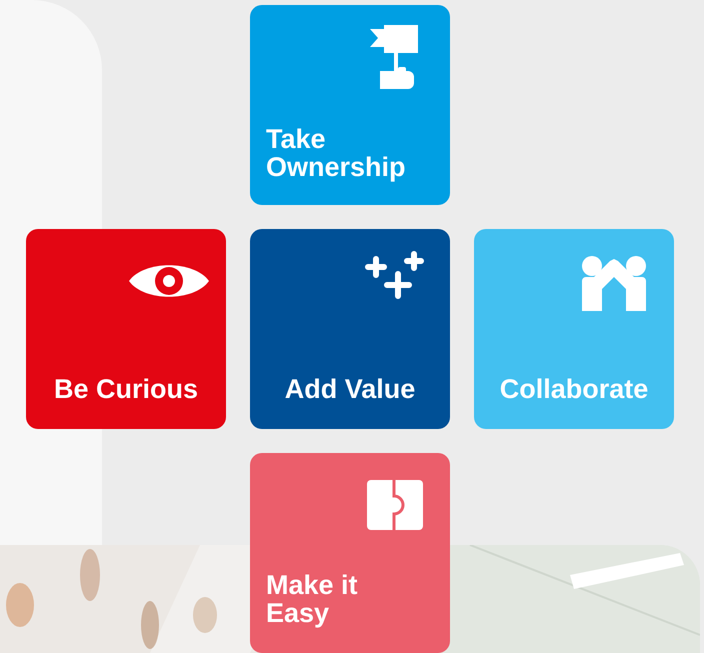  Describe the element at coordinates (395, 505) in the screenshot. I see `puzzle-icon` at that location.